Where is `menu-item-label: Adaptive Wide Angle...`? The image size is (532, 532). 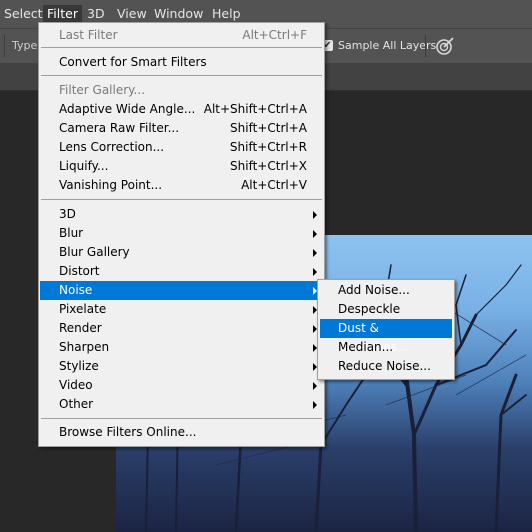
menu-item-label: Adaptive Wide Angle... is located at coordinates (127, 109).